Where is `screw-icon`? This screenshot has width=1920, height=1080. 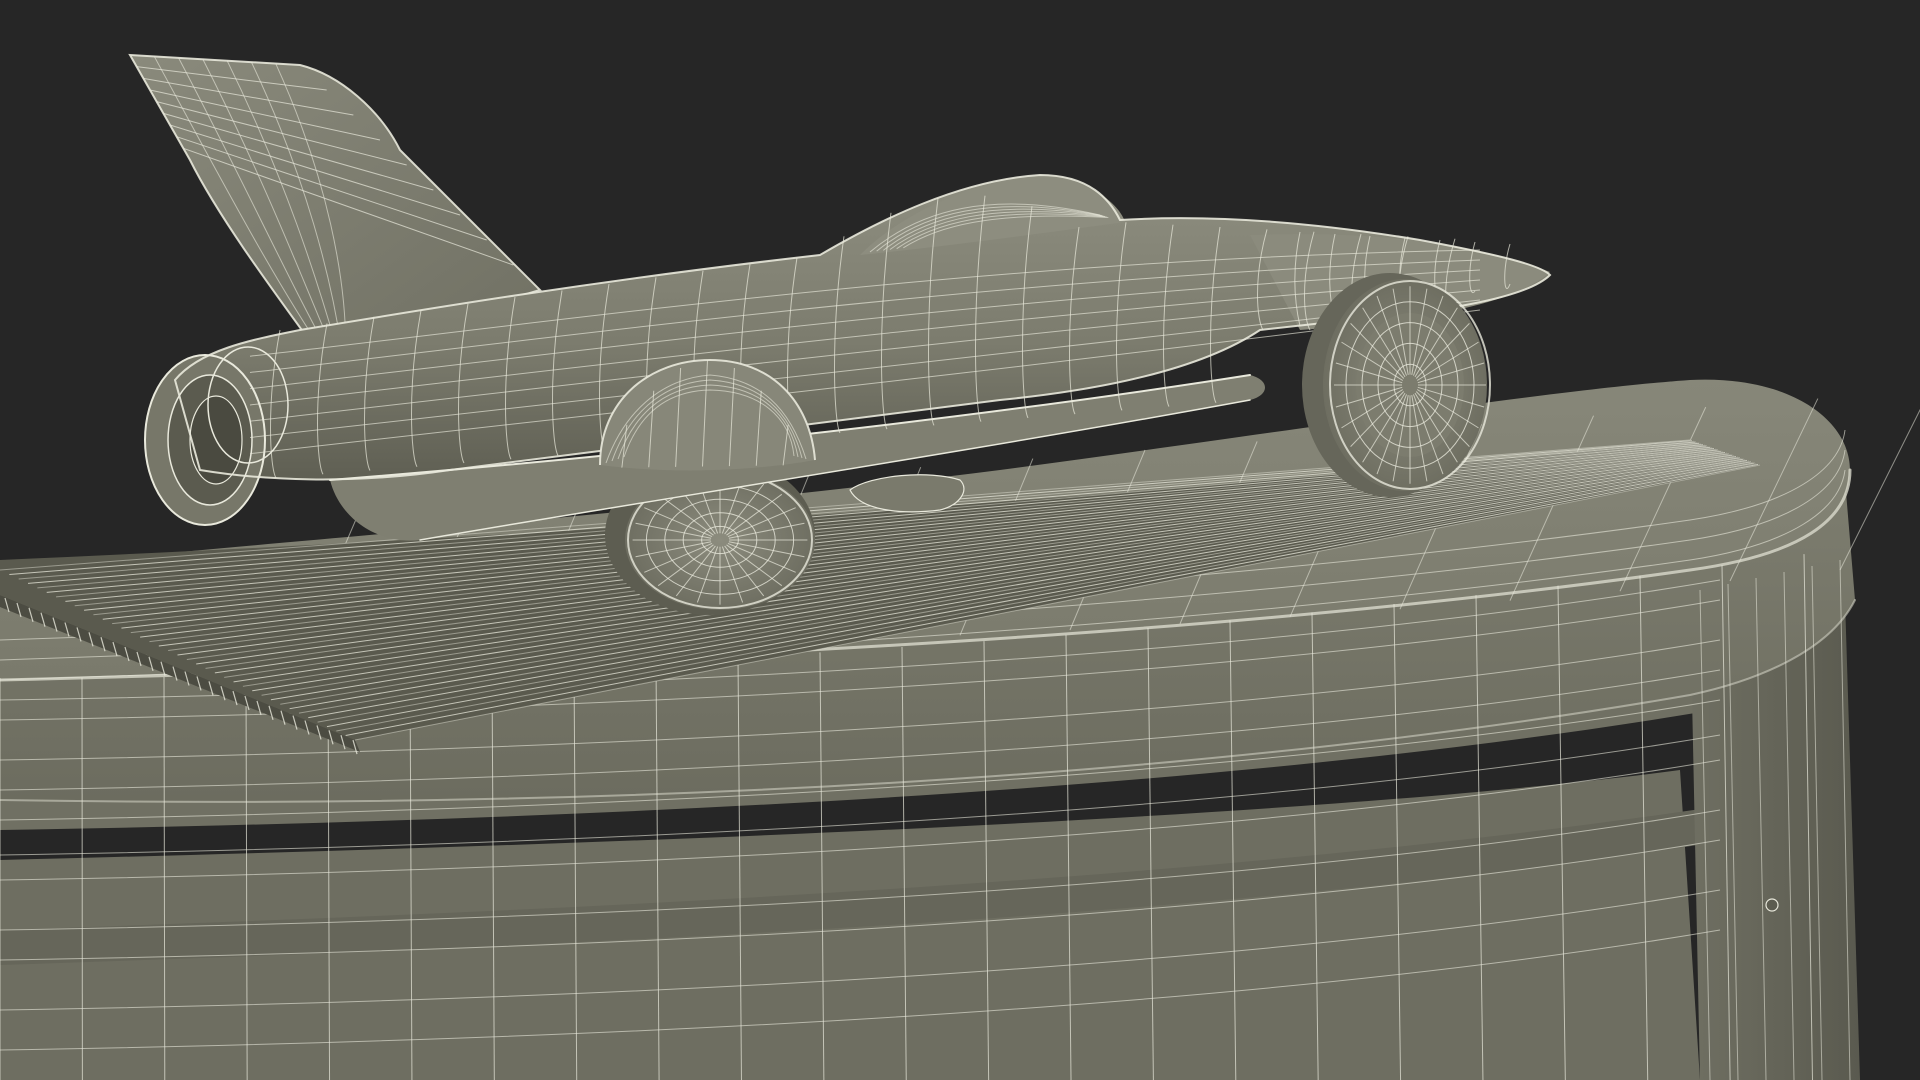 screw-icon is located at coordinates (1772, 905).